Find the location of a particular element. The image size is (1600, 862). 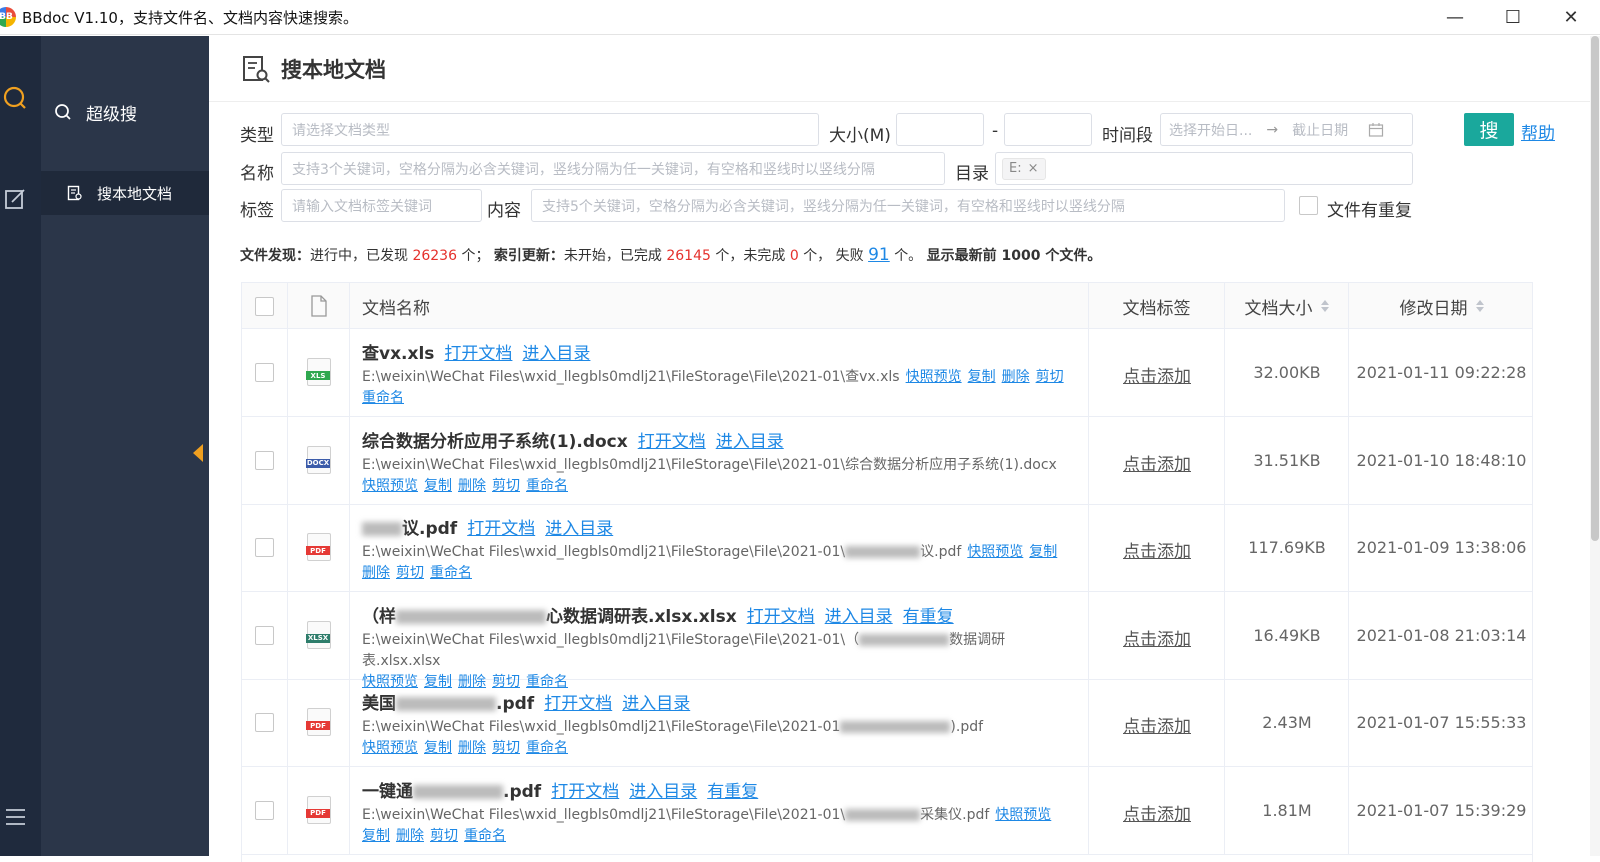

size-min-input is located at coordinates (940, 129).